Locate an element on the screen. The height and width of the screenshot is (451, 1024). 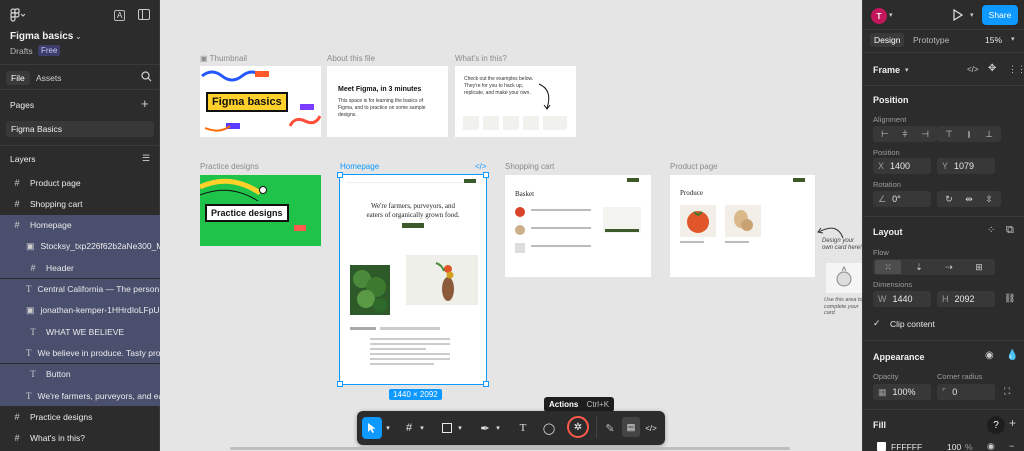
align-center-h-icon: ⫩ is located at coordinates (905, 134).